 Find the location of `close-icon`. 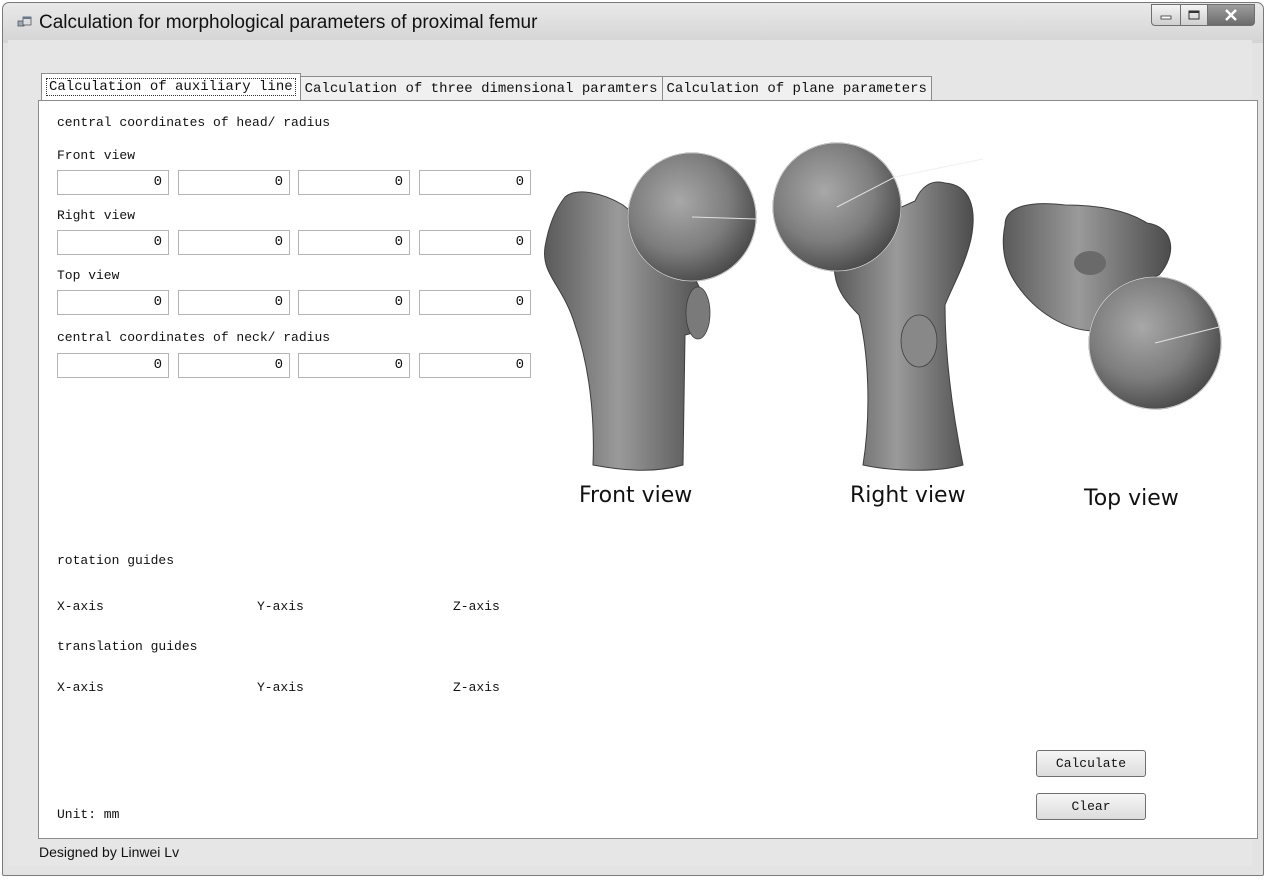

close-icon is located at coordinates (1231, 15).